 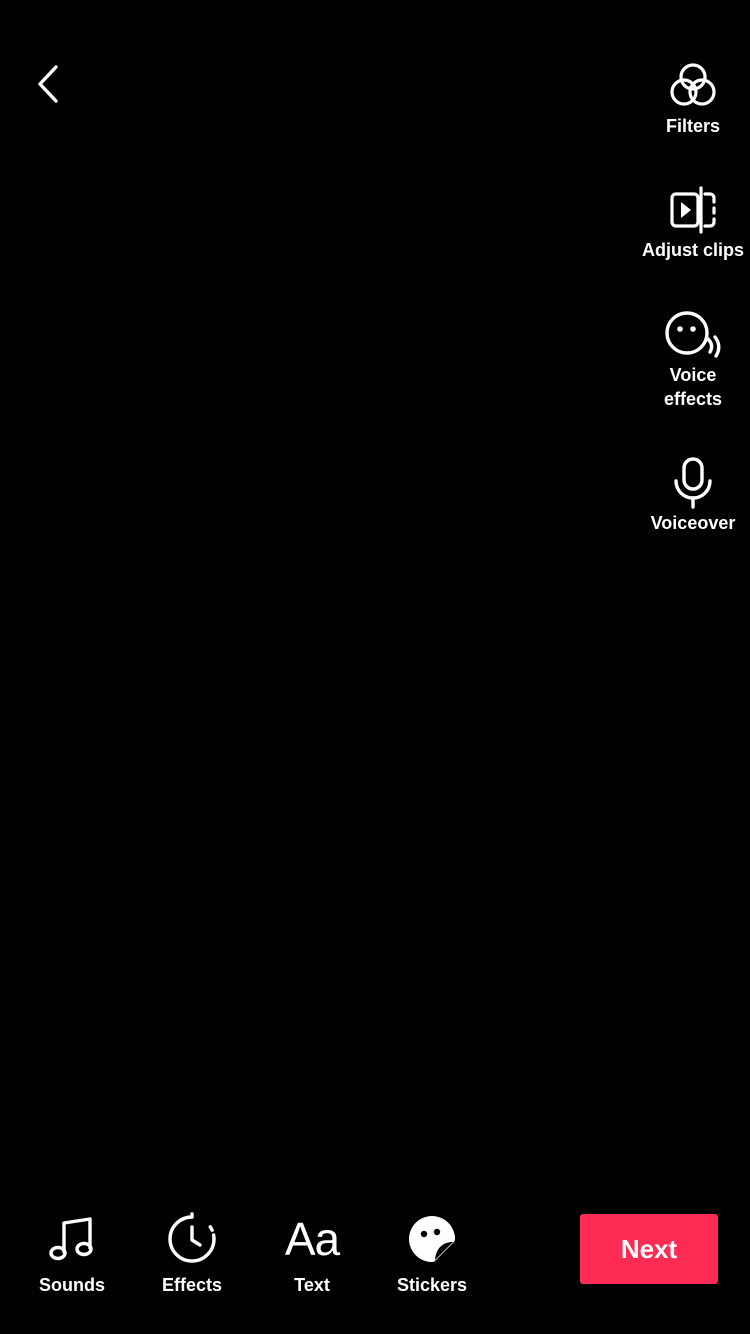 What do you see at coordinates (72, 1239) in the screenshot?
I see `music-note-icon` at bounding box center [72, 1239].